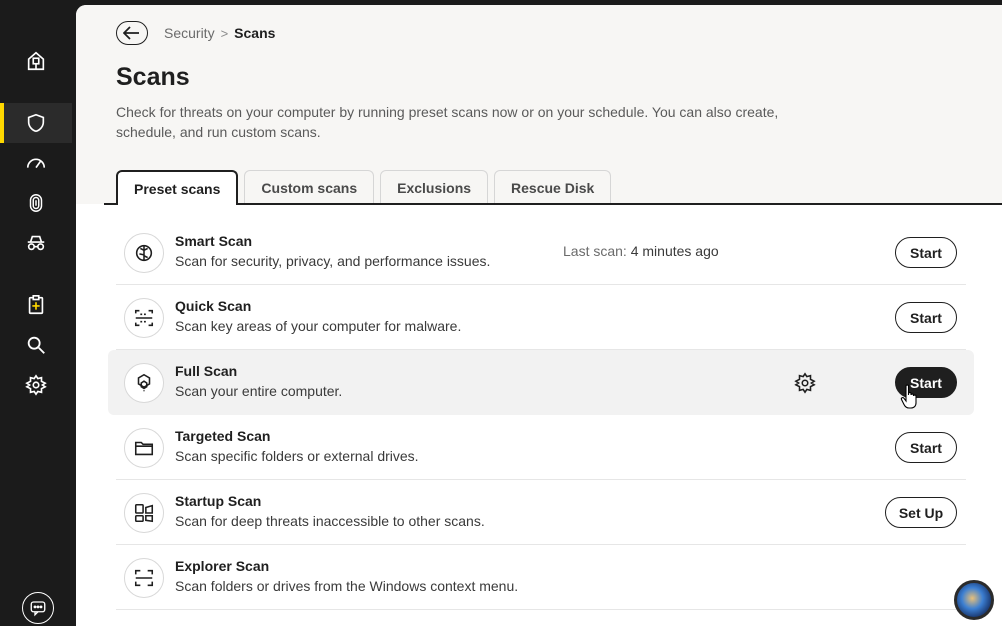 The image size is (1002, 626). I want to click on breadcrumb: Security > Scans, so click(219, 33).